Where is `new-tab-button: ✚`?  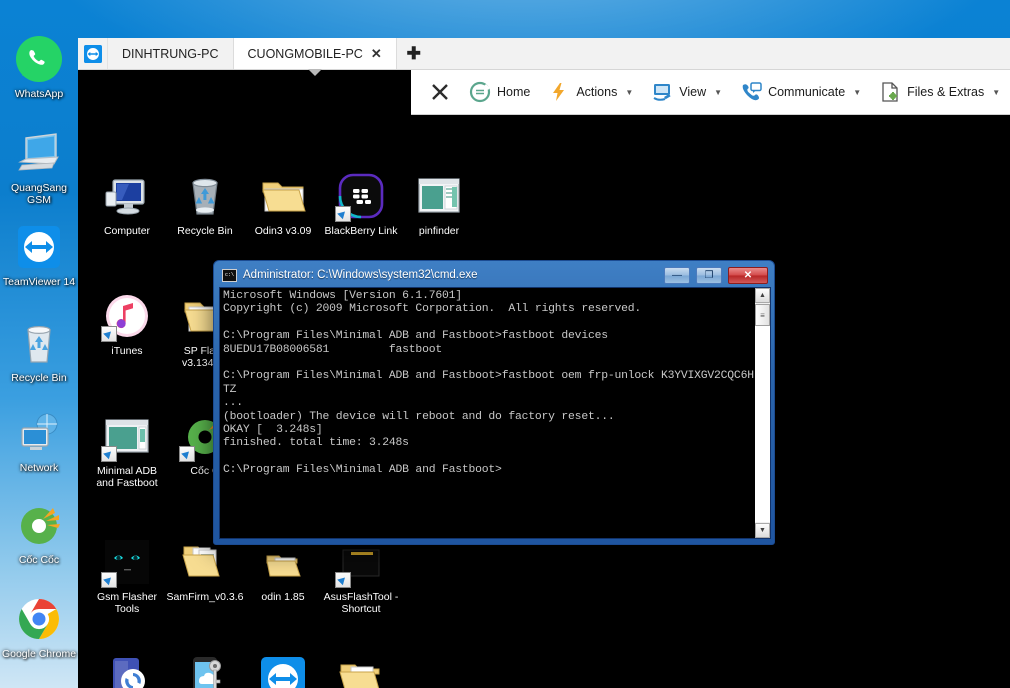 new-tab-button: ✚ is located at coordinates (414, 53).